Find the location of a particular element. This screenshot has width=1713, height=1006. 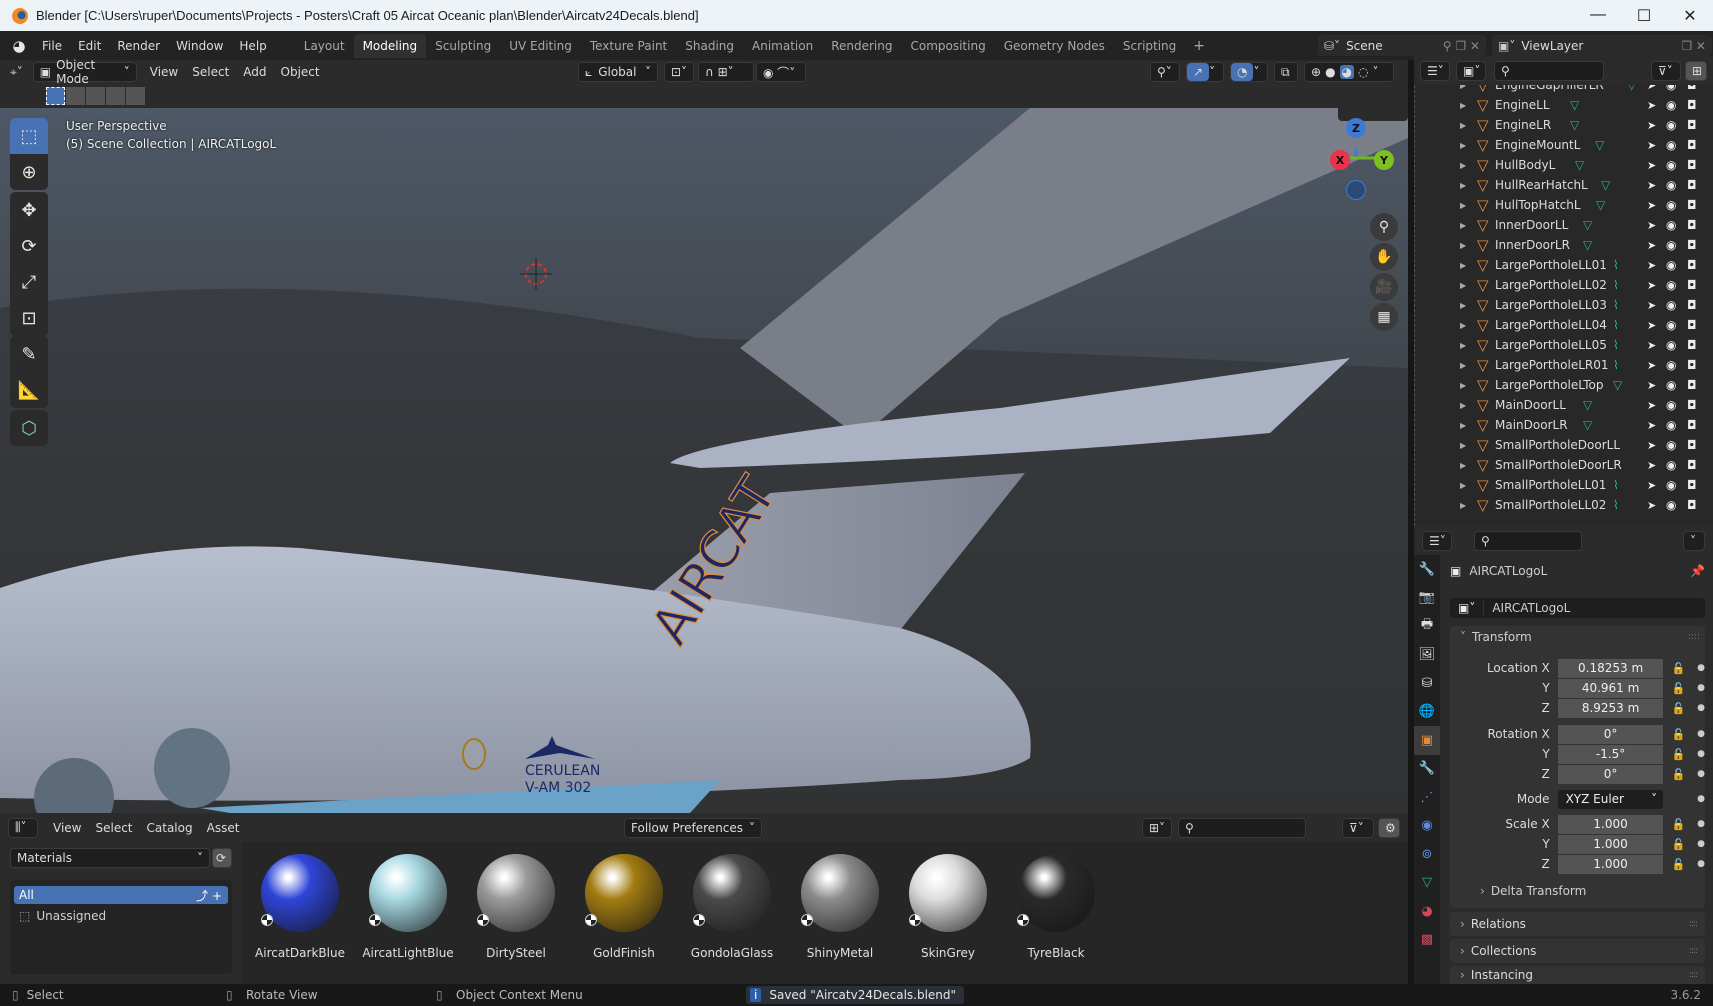

transform-tool: ⊡ is located at coordinates (29, 318).